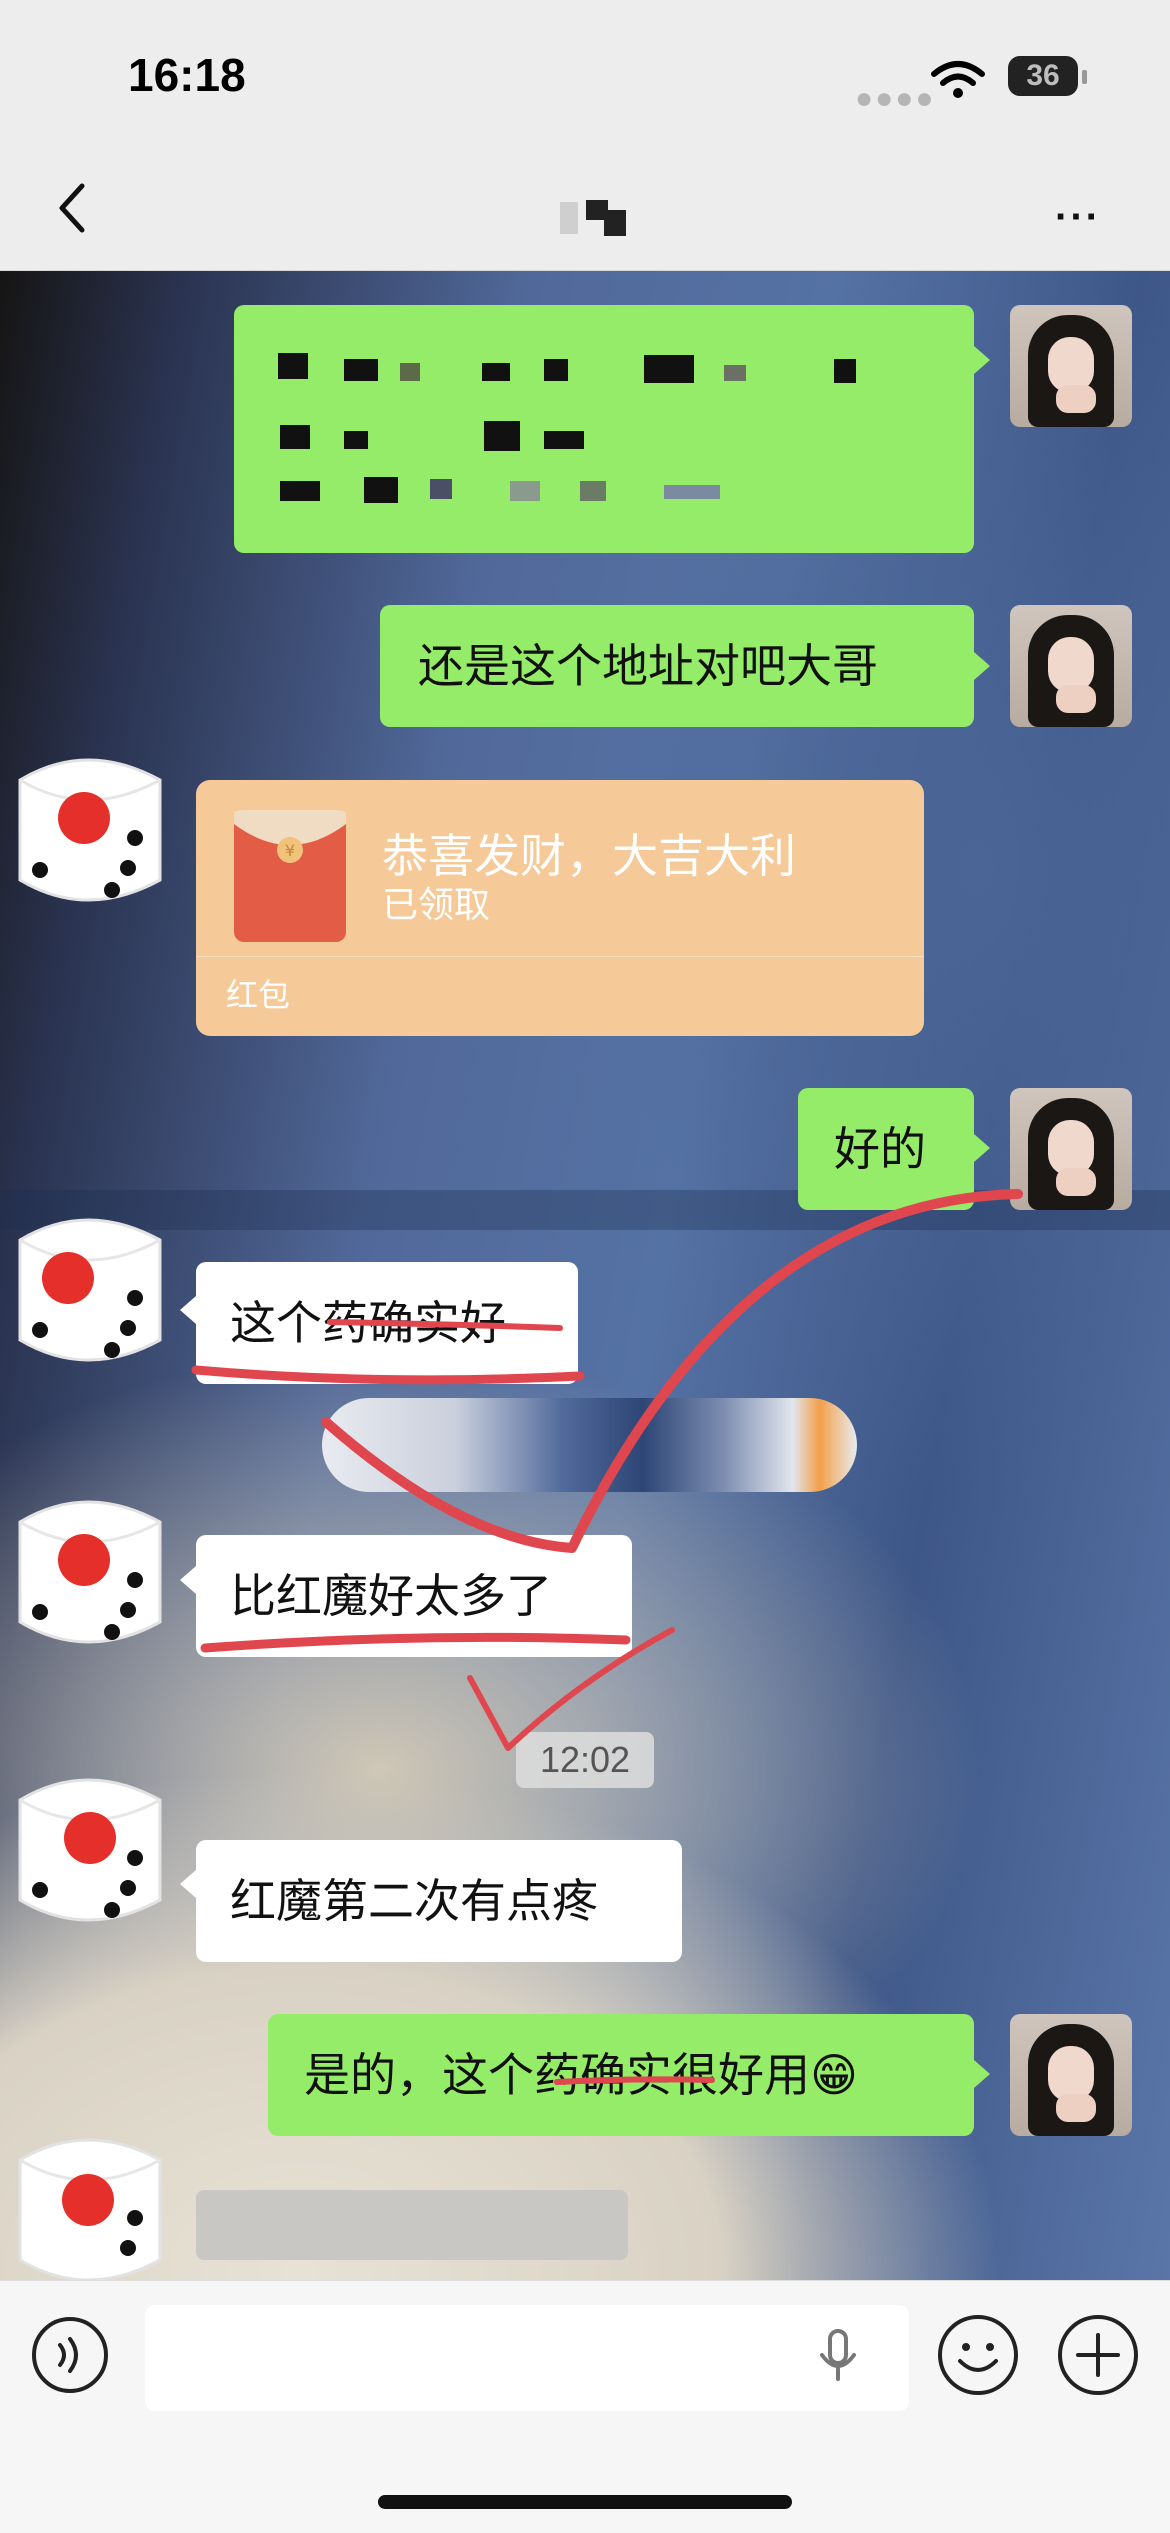  Describe the element at coordinates (414, 1596) in the screenshot. I see `message-bubble-received: 比红魔好太多了` at that location.